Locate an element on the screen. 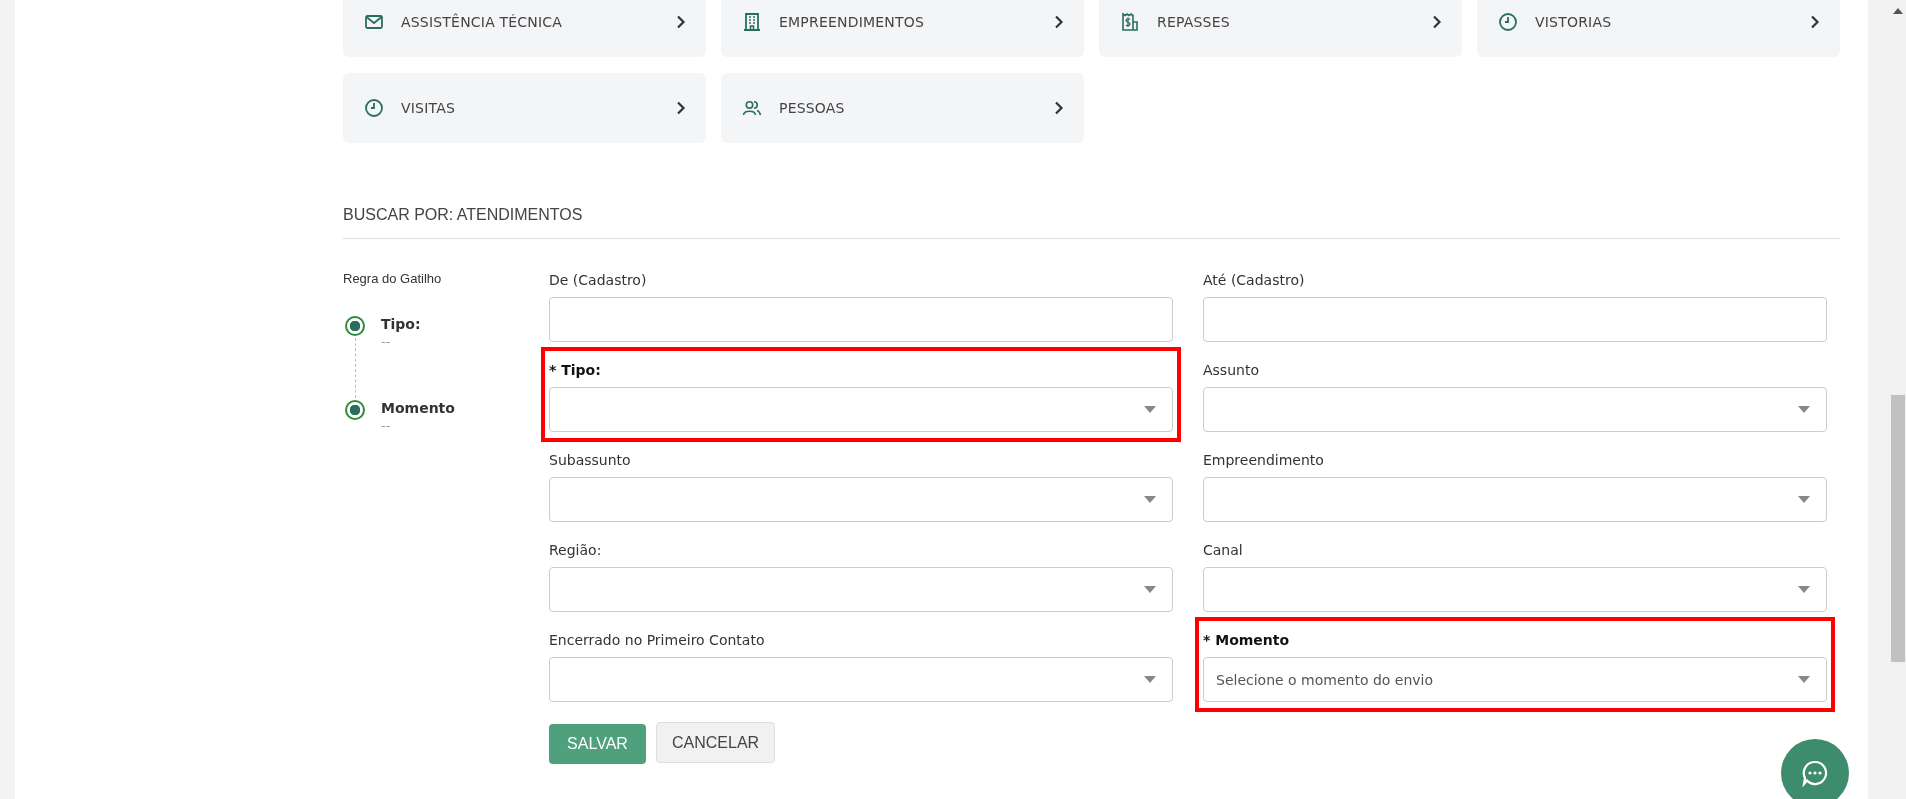 This screenshot has width=1906, height=799. nav-card: ASSISTÊNCIA TÉCNICA is located at coordinates (524, 28).